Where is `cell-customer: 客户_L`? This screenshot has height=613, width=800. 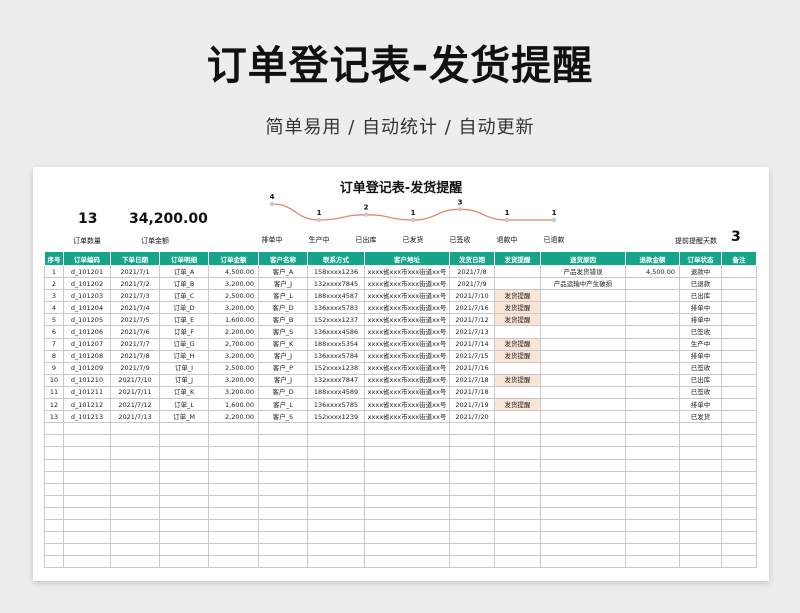
cell-customer: 客户_L is located at coordinates (283, 405).